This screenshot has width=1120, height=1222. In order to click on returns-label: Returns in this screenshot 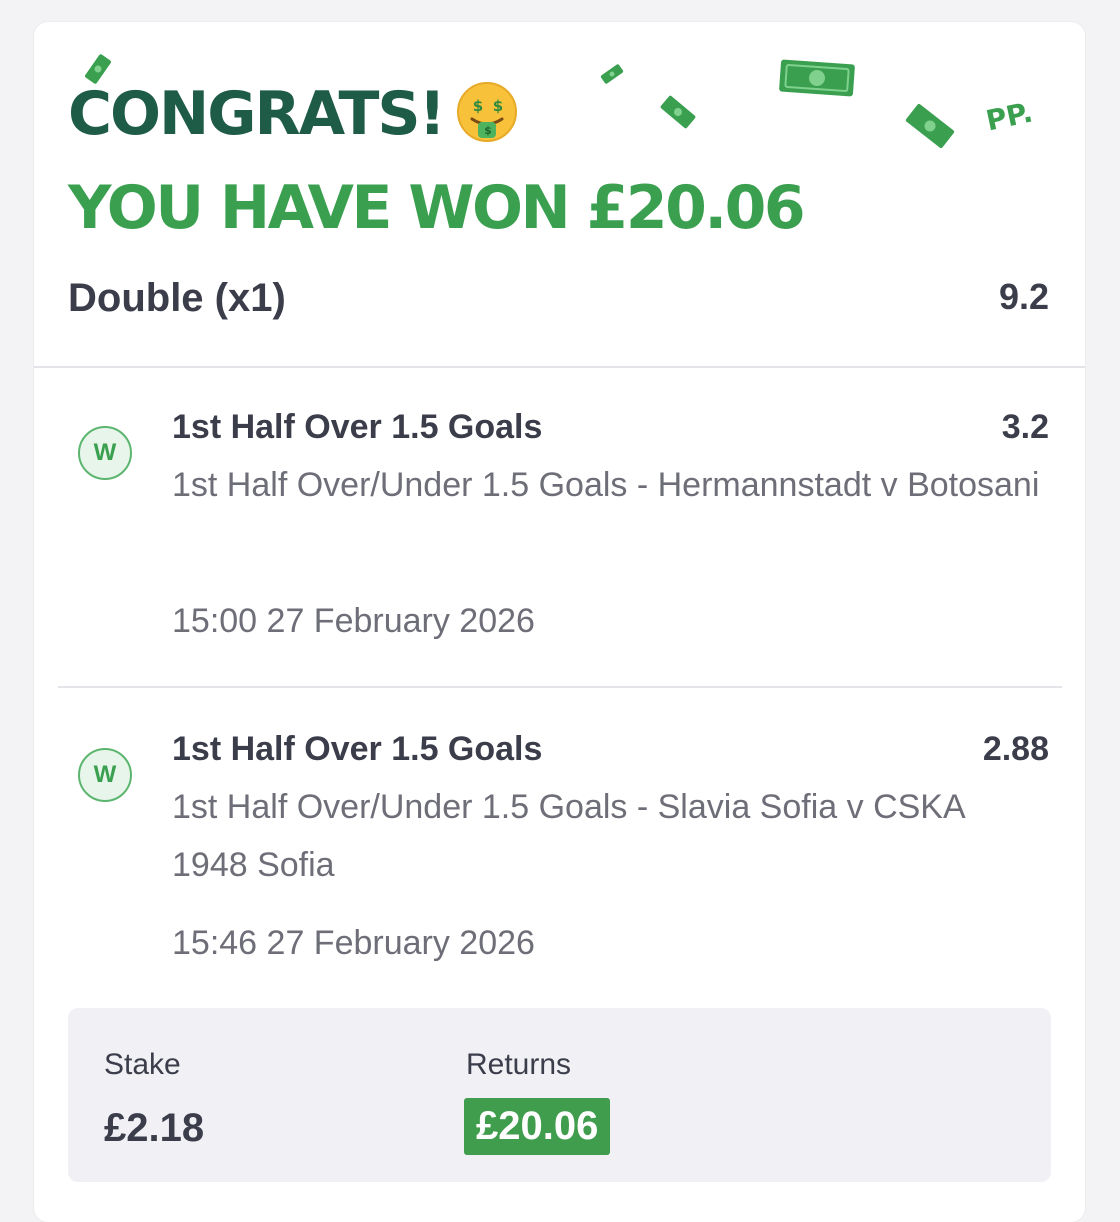, I will do `click(519, 1064)`.